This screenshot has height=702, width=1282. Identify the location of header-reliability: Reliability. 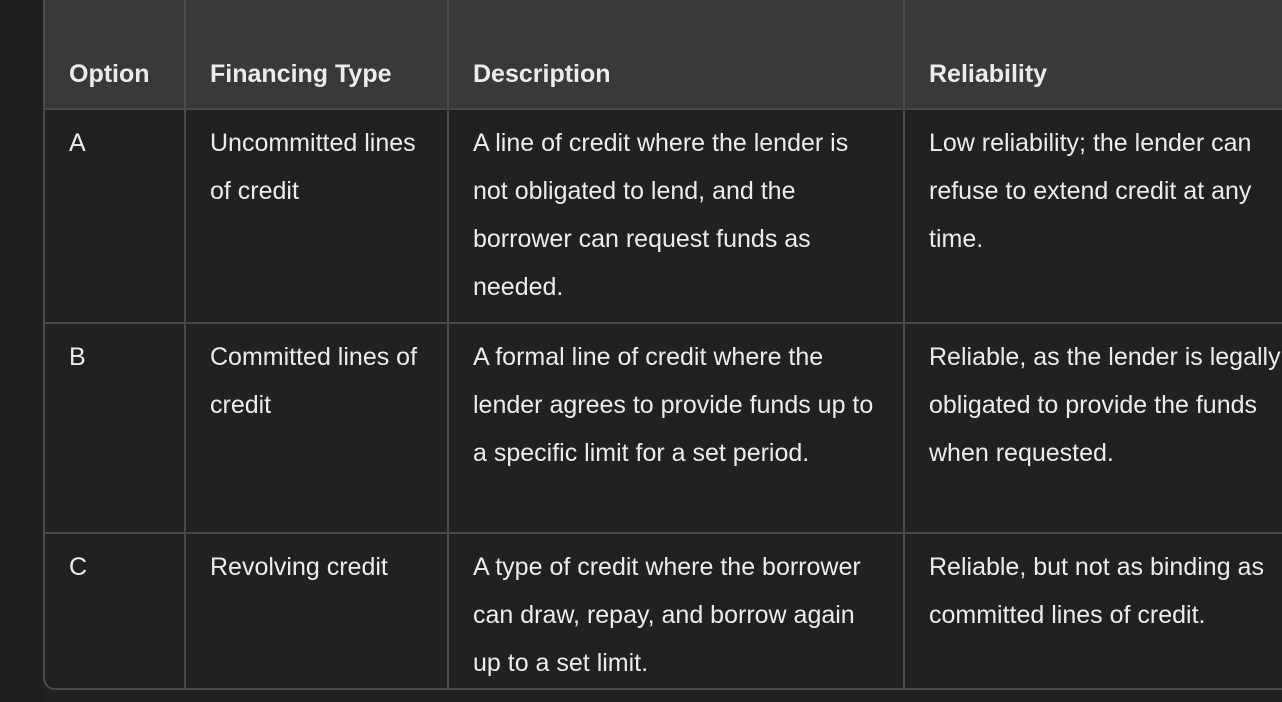
(1092, 55).